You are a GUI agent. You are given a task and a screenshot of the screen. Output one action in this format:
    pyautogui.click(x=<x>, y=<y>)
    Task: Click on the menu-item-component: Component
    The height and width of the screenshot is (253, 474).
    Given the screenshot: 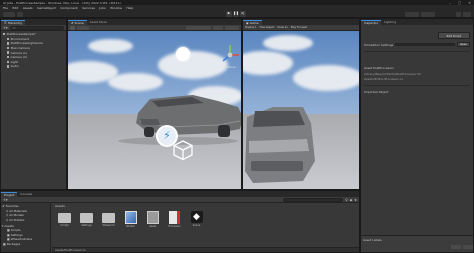 What is the action you would take?
    pyautogui.click(x=68, y=8)
    